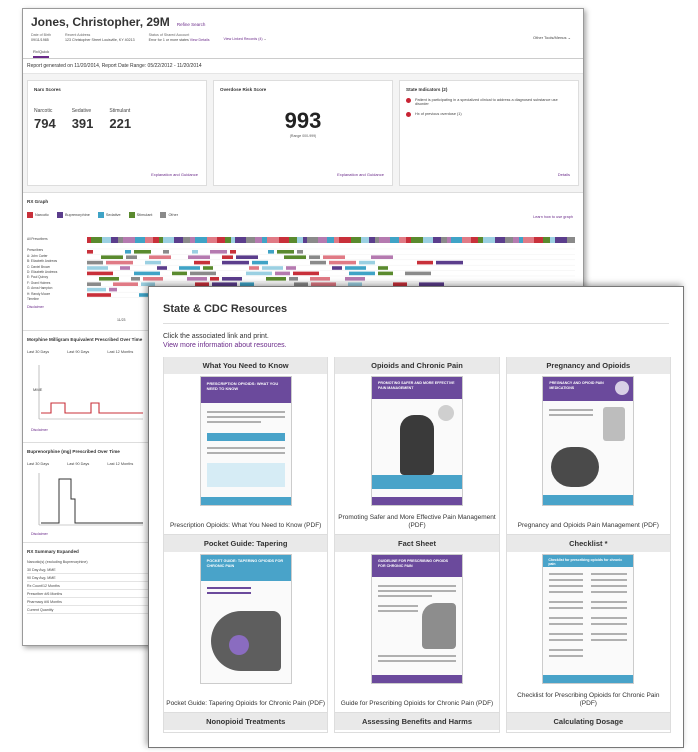  What do you see at coordinates (614, 424) in the screenshot?
I see `pill-bottle-icon` at bounding box center [614, 424].